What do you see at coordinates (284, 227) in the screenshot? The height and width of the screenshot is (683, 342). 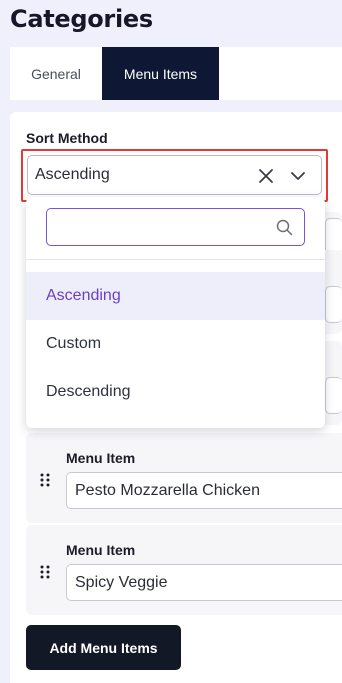 I see `search-icon` at bounding box center [284, 227].